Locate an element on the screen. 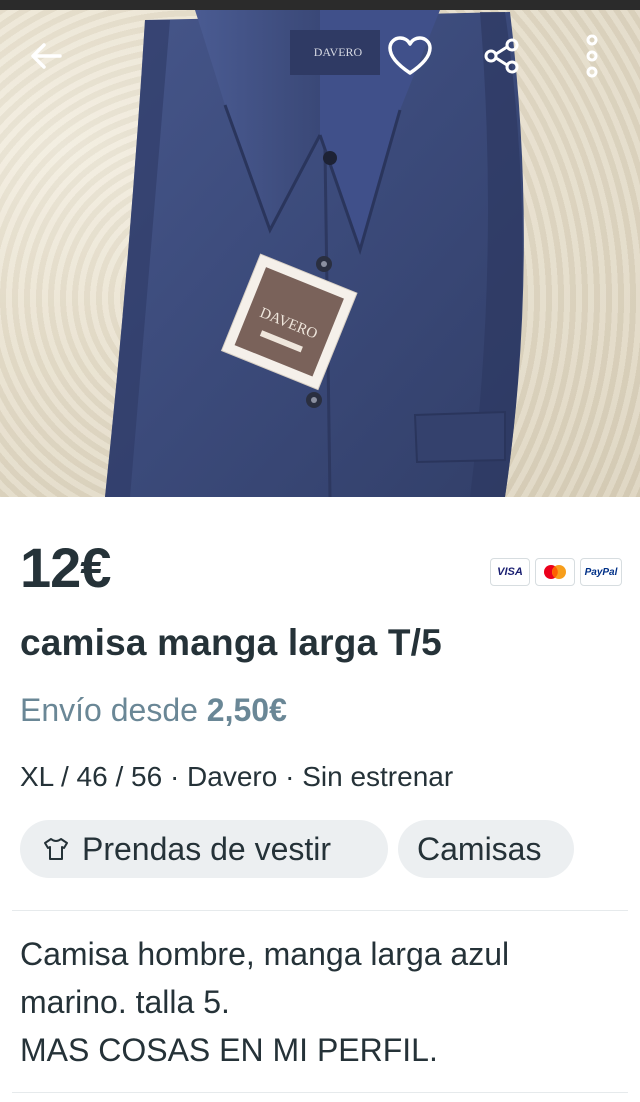  category-chip-label: Prendas de vestir is located at coordinates (207, 848).